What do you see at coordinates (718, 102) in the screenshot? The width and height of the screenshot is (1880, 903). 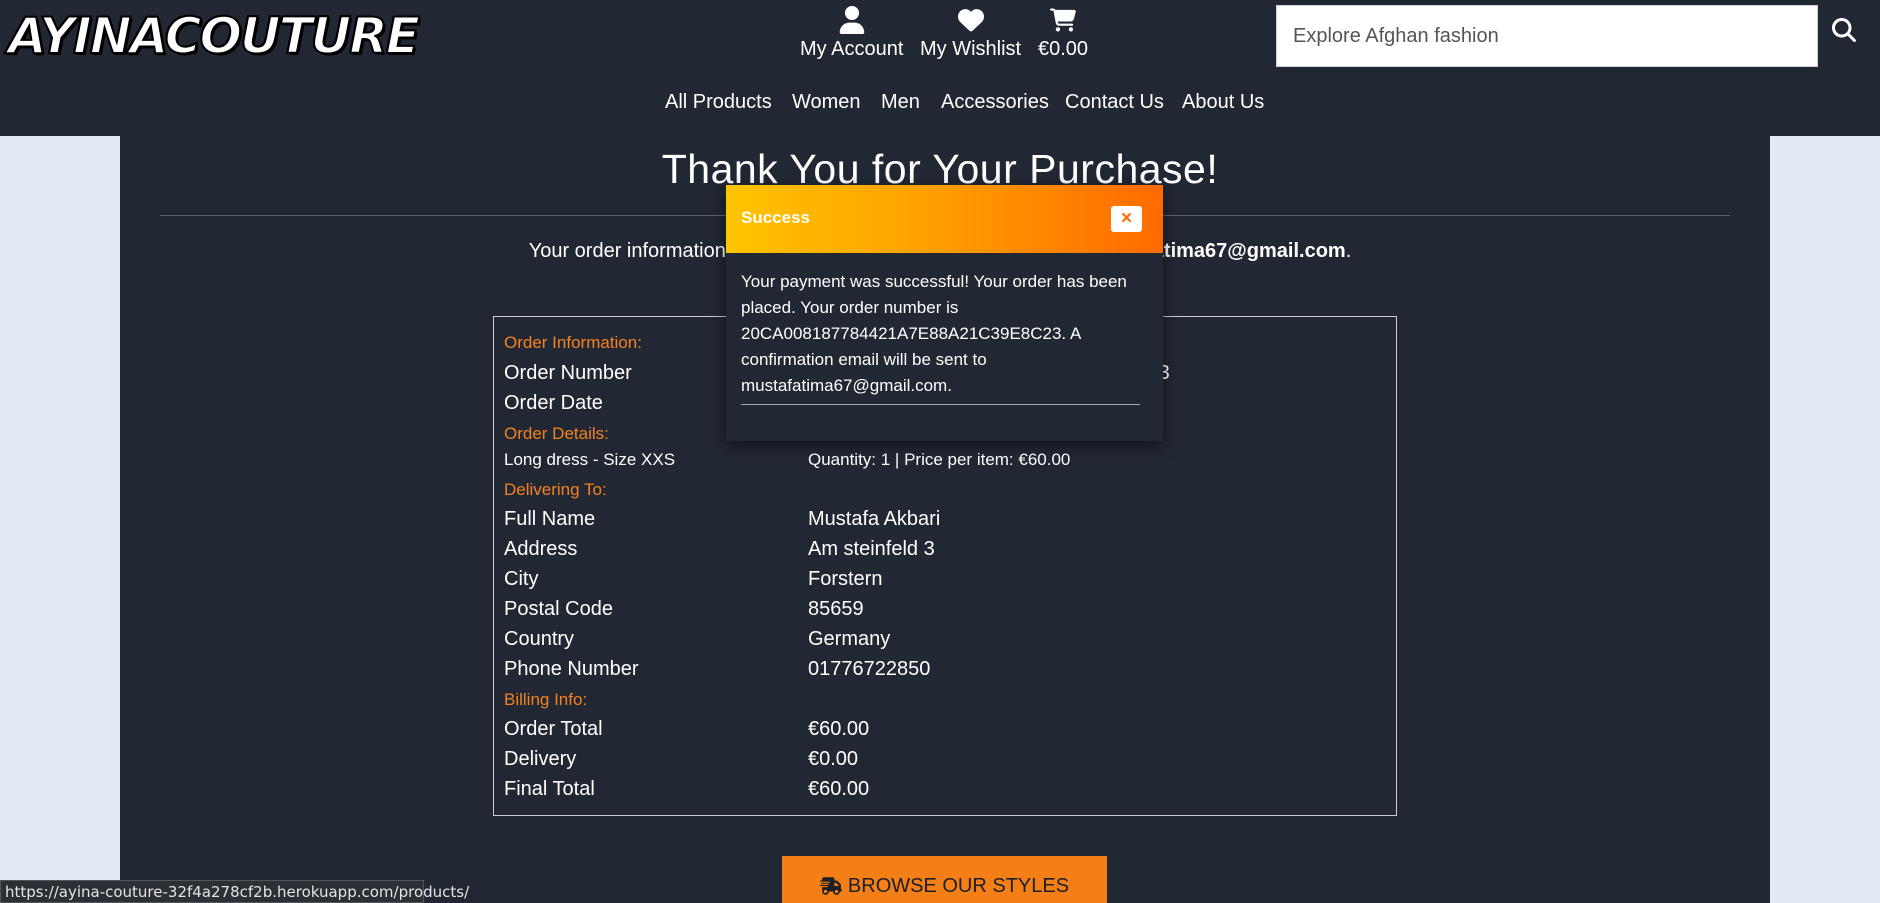 I see `nav-all-products: All Products` at bounding box center [718, 102].